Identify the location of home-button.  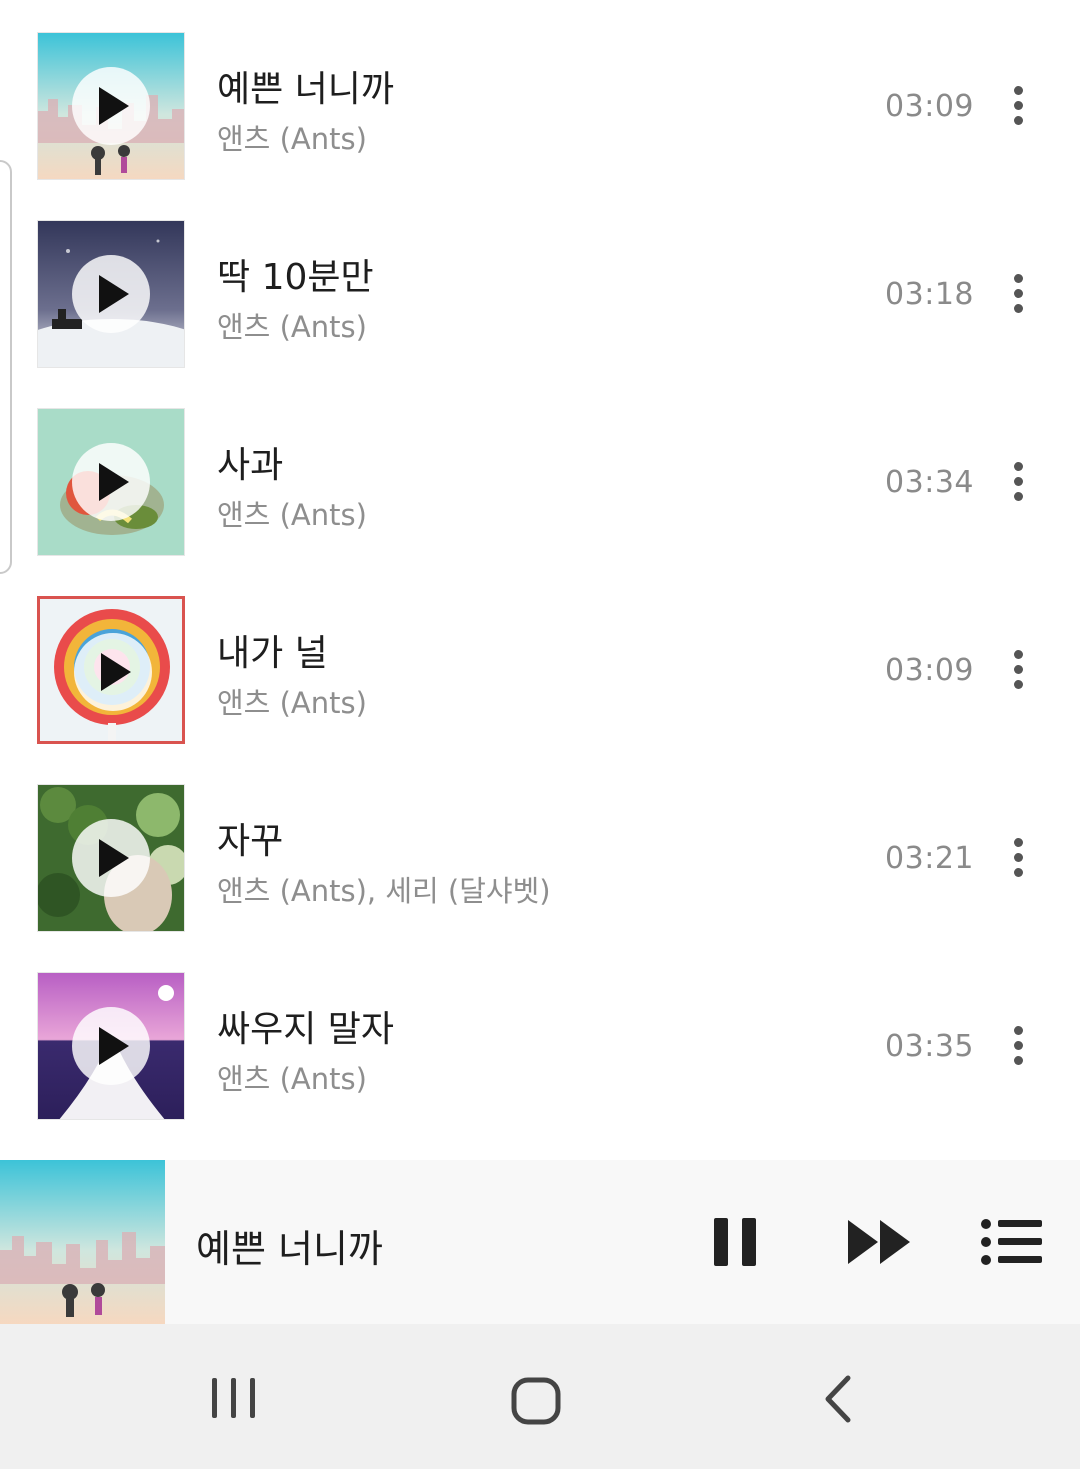
(536, 1401).